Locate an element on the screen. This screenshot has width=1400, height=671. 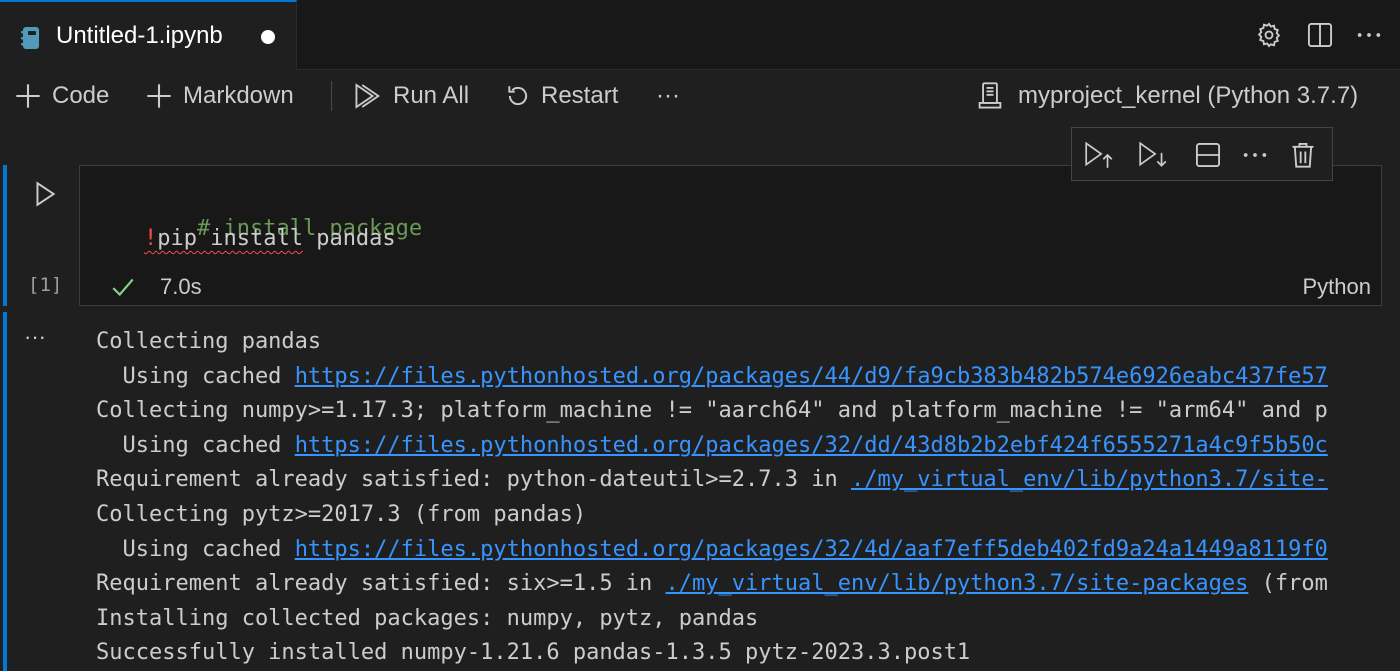
execution-count: [1] is located at coordinates (45, 285).